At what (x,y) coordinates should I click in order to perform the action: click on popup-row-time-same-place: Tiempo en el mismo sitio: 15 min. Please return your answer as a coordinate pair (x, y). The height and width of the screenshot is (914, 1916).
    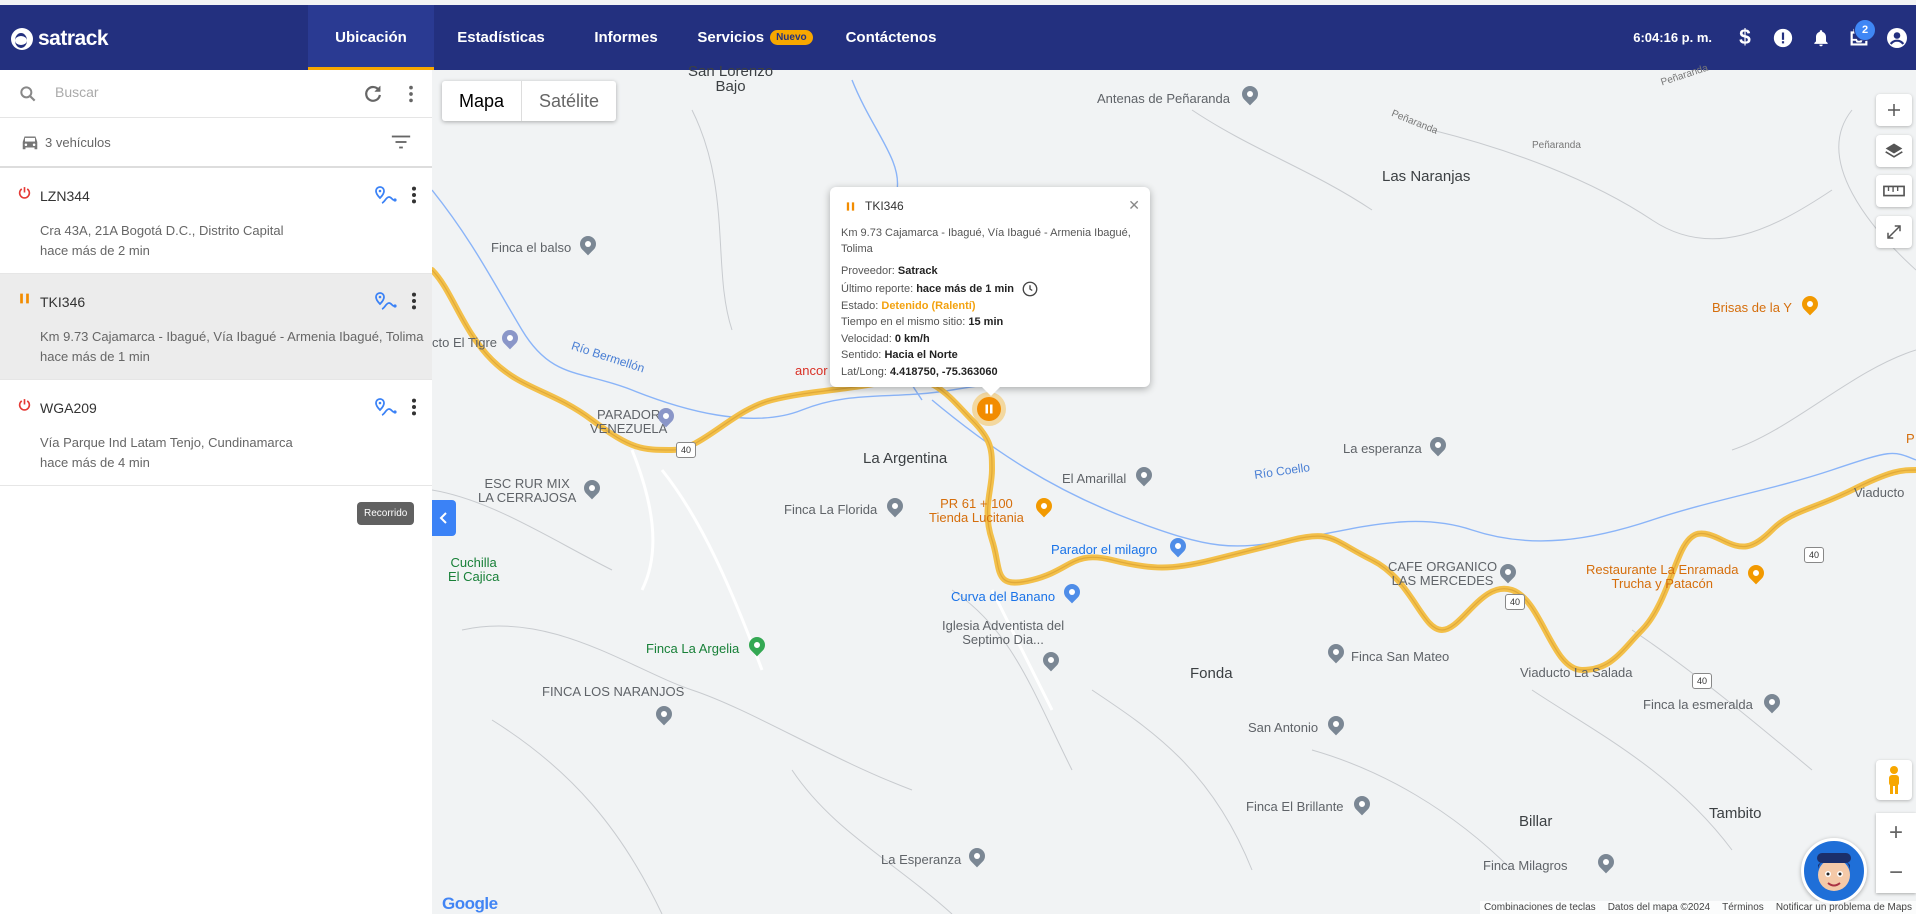
    Looking at the image, I should click on (940, 322).